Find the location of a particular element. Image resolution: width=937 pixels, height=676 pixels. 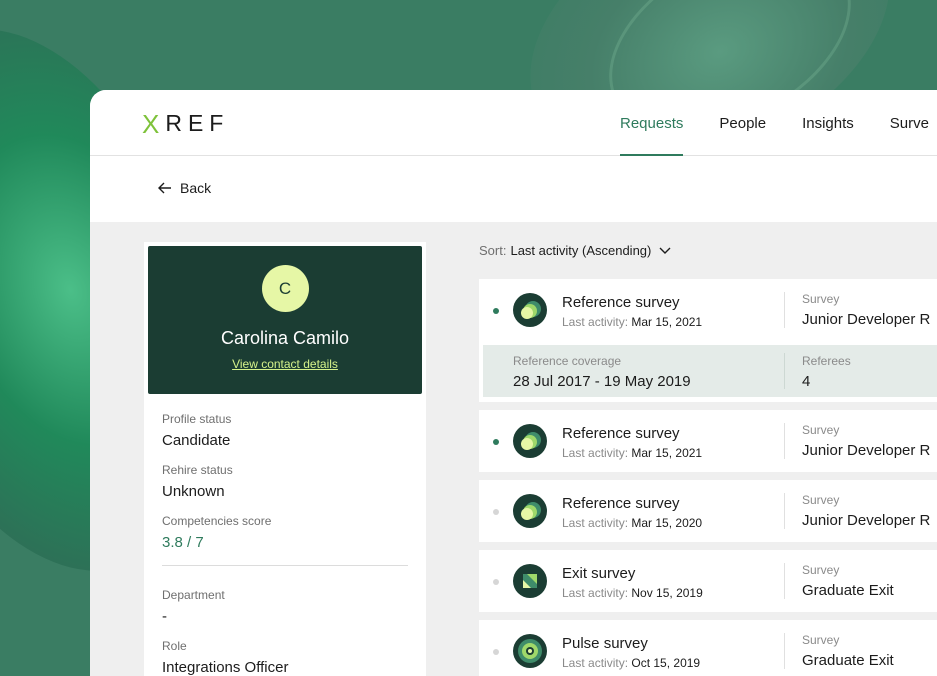

survey-title: Pulse survey is located at coordinates (605, 643).